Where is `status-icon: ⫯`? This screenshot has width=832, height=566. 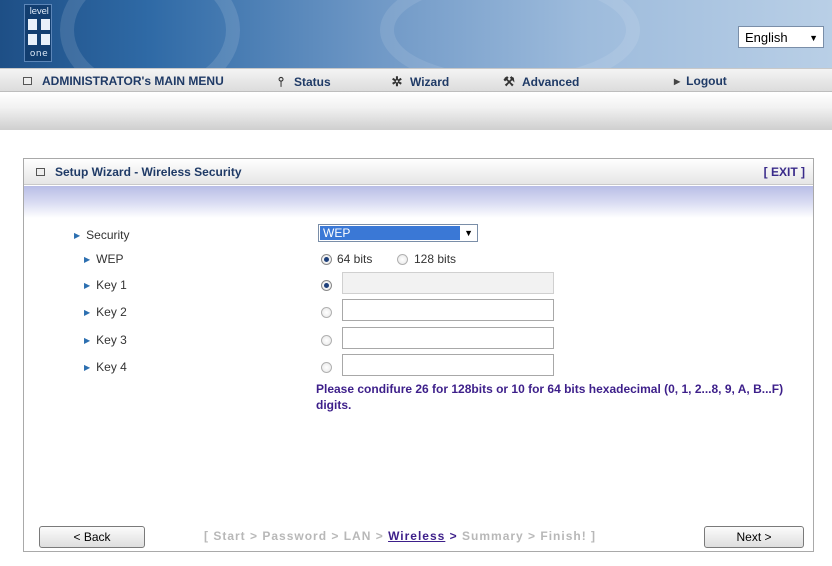 status-icon: ⫯ is located at coordinates (281, 81).